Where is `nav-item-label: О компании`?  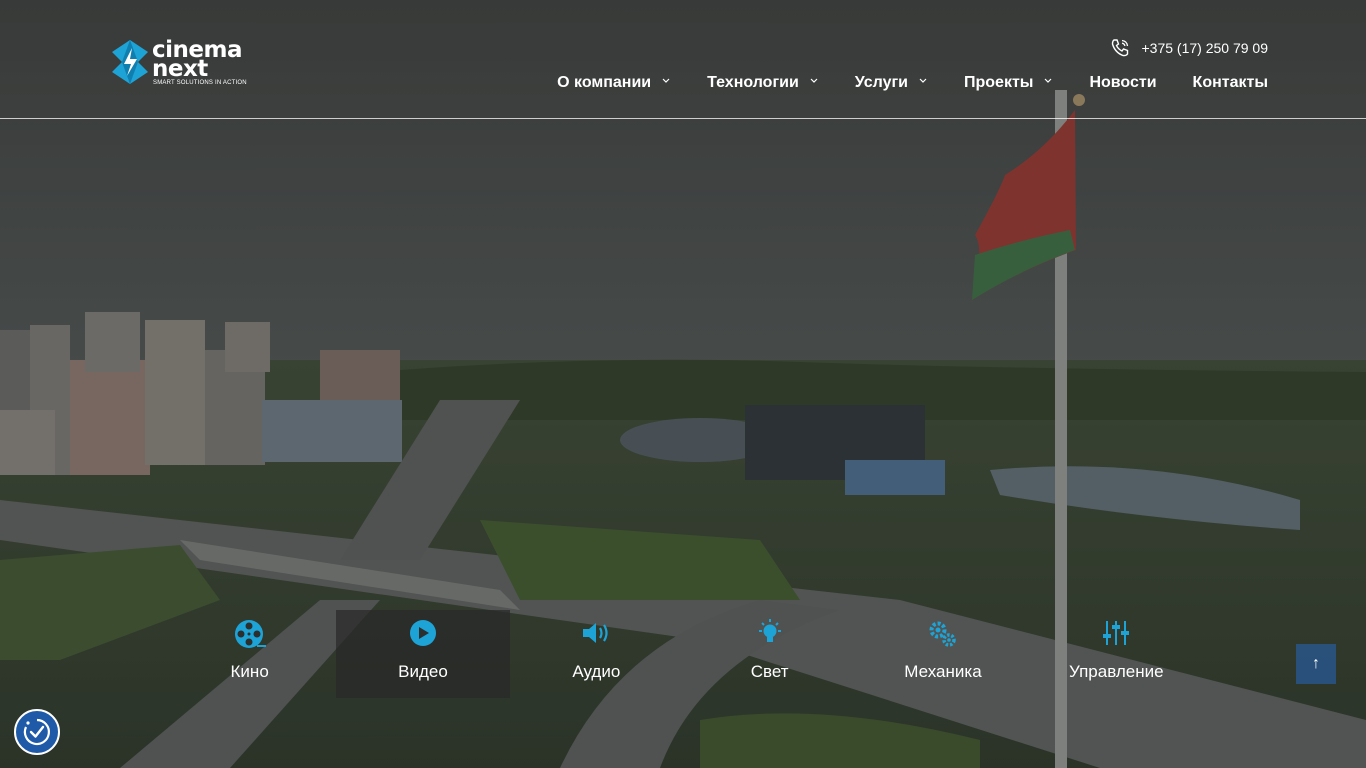
nav-item-label: О компании is located at coordinates (604, 82).